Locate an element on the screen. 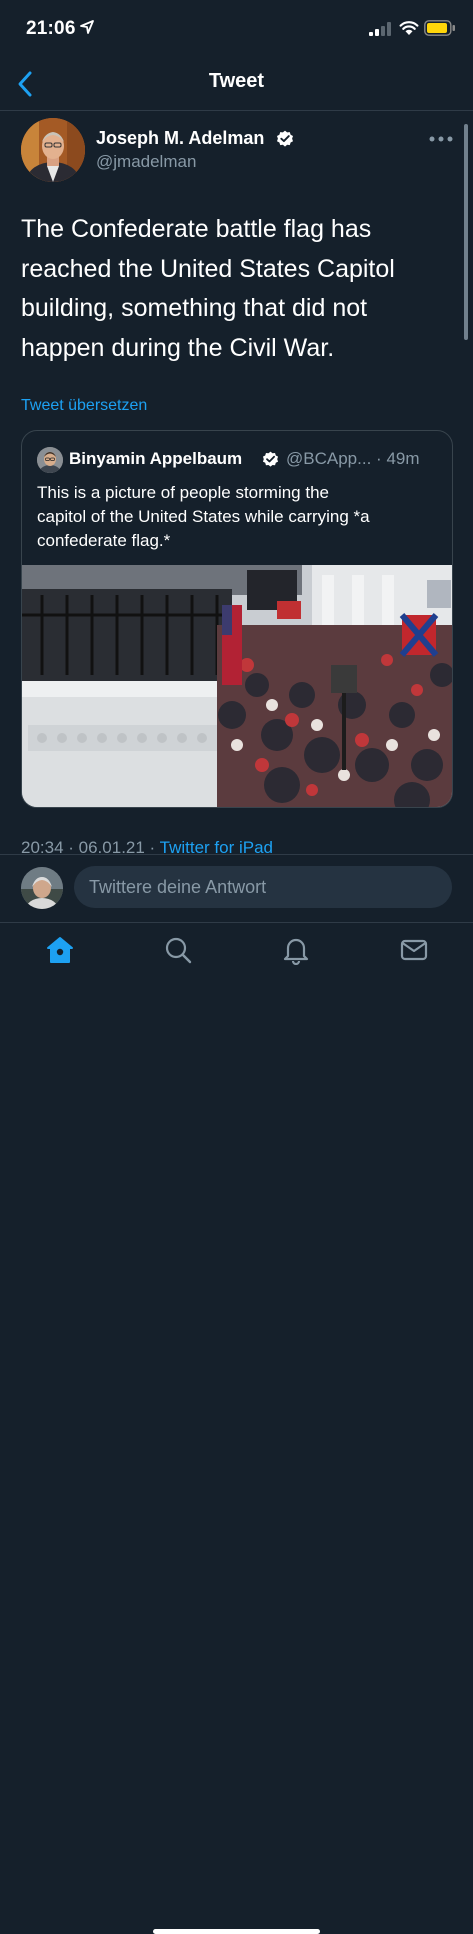 The image size is (473, 1934). home-icon is located at coordinates (60, 950).